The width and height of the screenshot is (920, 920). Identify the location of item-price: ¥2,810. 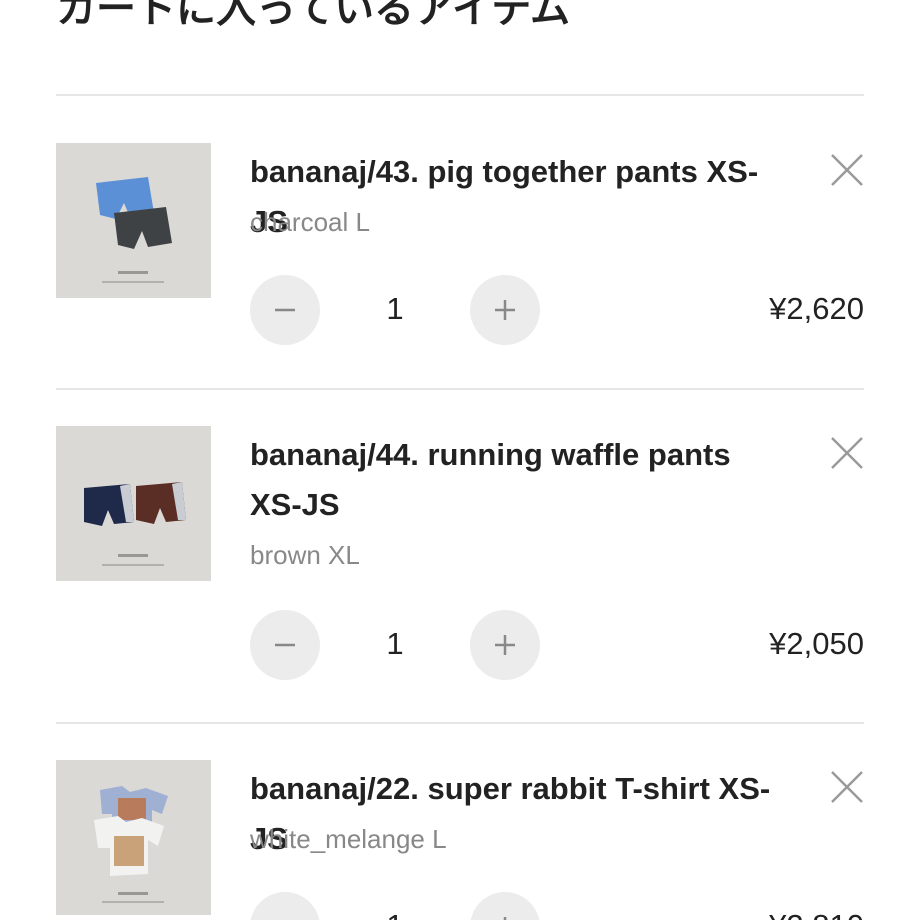
(816, 914).